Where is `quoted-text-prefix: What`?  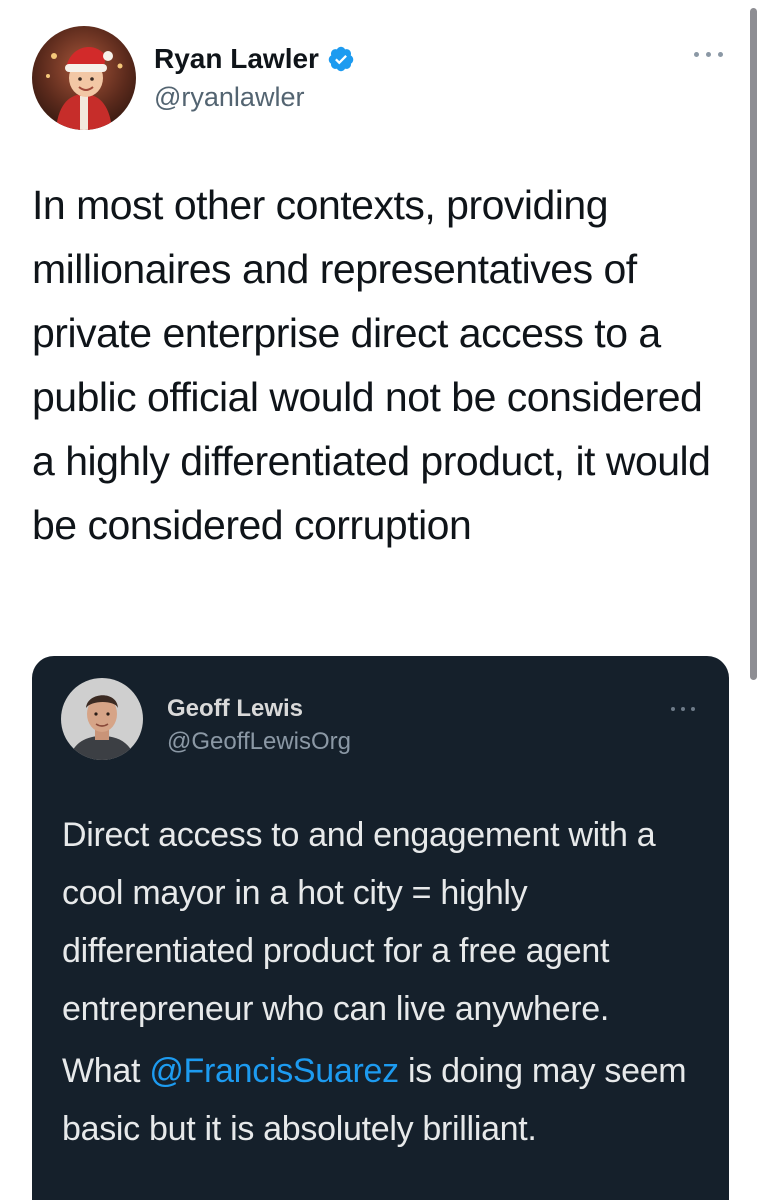
quoted-text-prefix: What is located at coordinates (106, 1071).